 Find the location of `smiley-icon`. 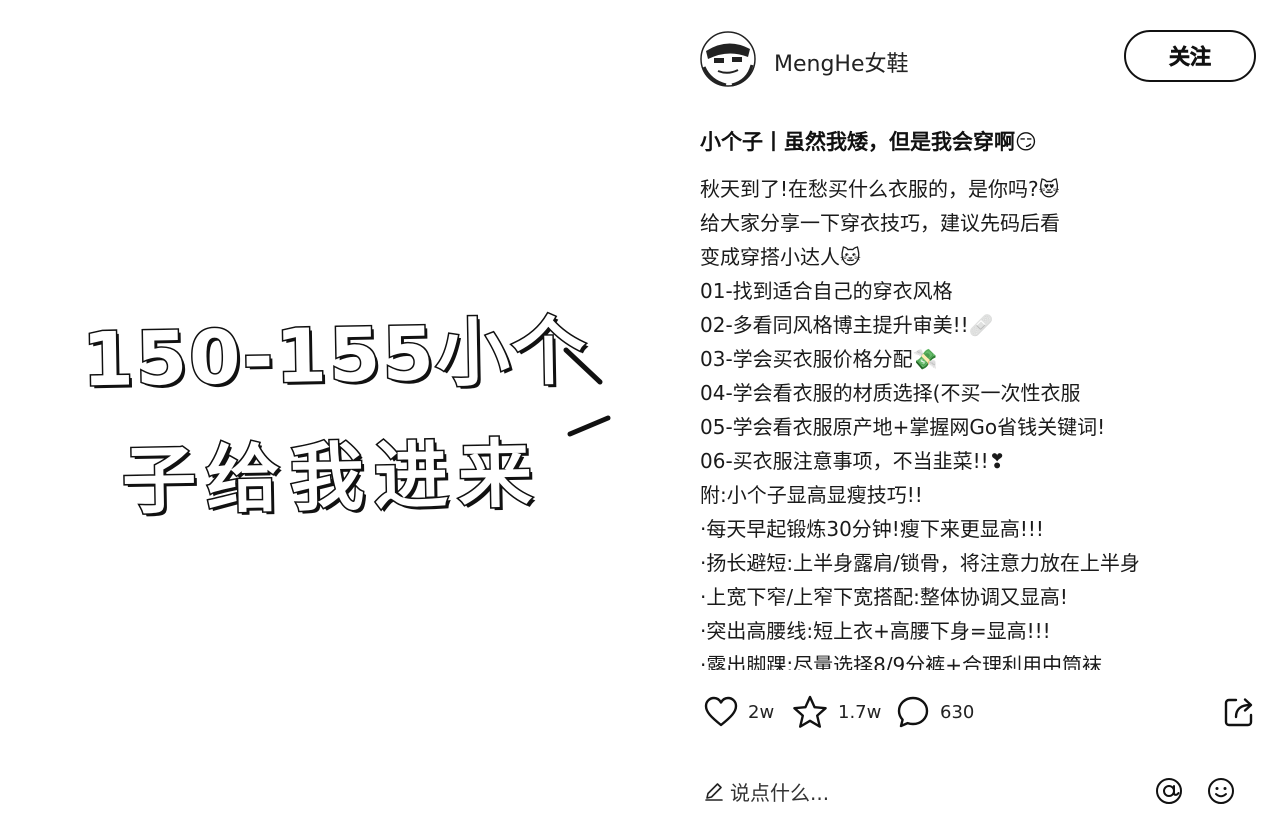

smiley-icon is located at coordinates (1221, 791).